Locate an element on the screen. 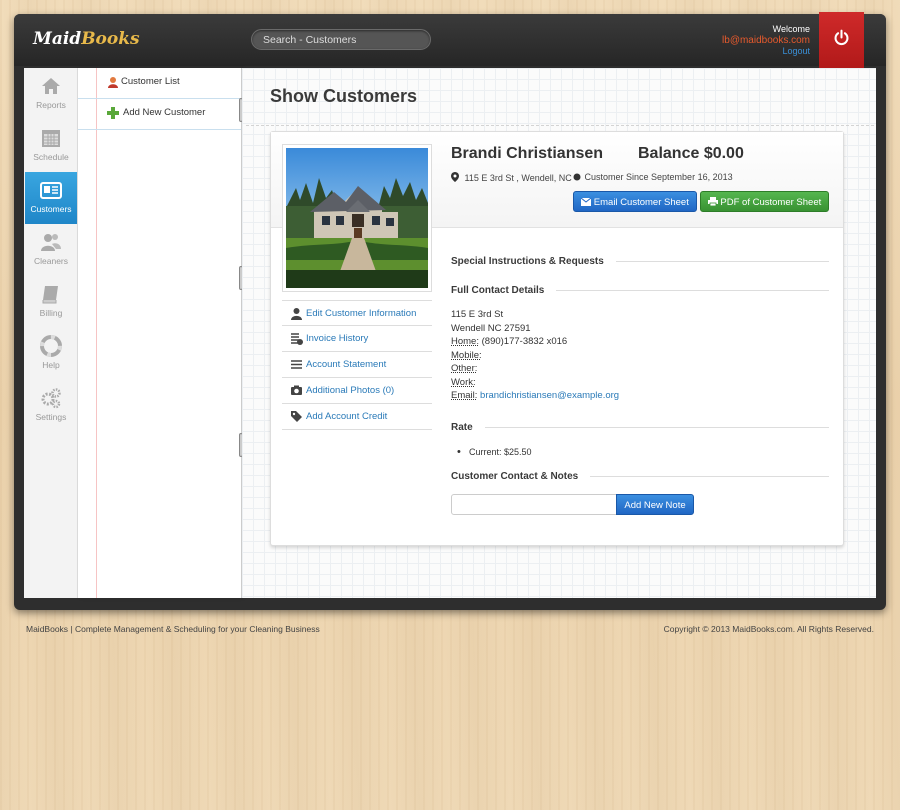 This screenshot has height=810, width=900. link-label: Add Account Credit is located at coordinates (347, 416).